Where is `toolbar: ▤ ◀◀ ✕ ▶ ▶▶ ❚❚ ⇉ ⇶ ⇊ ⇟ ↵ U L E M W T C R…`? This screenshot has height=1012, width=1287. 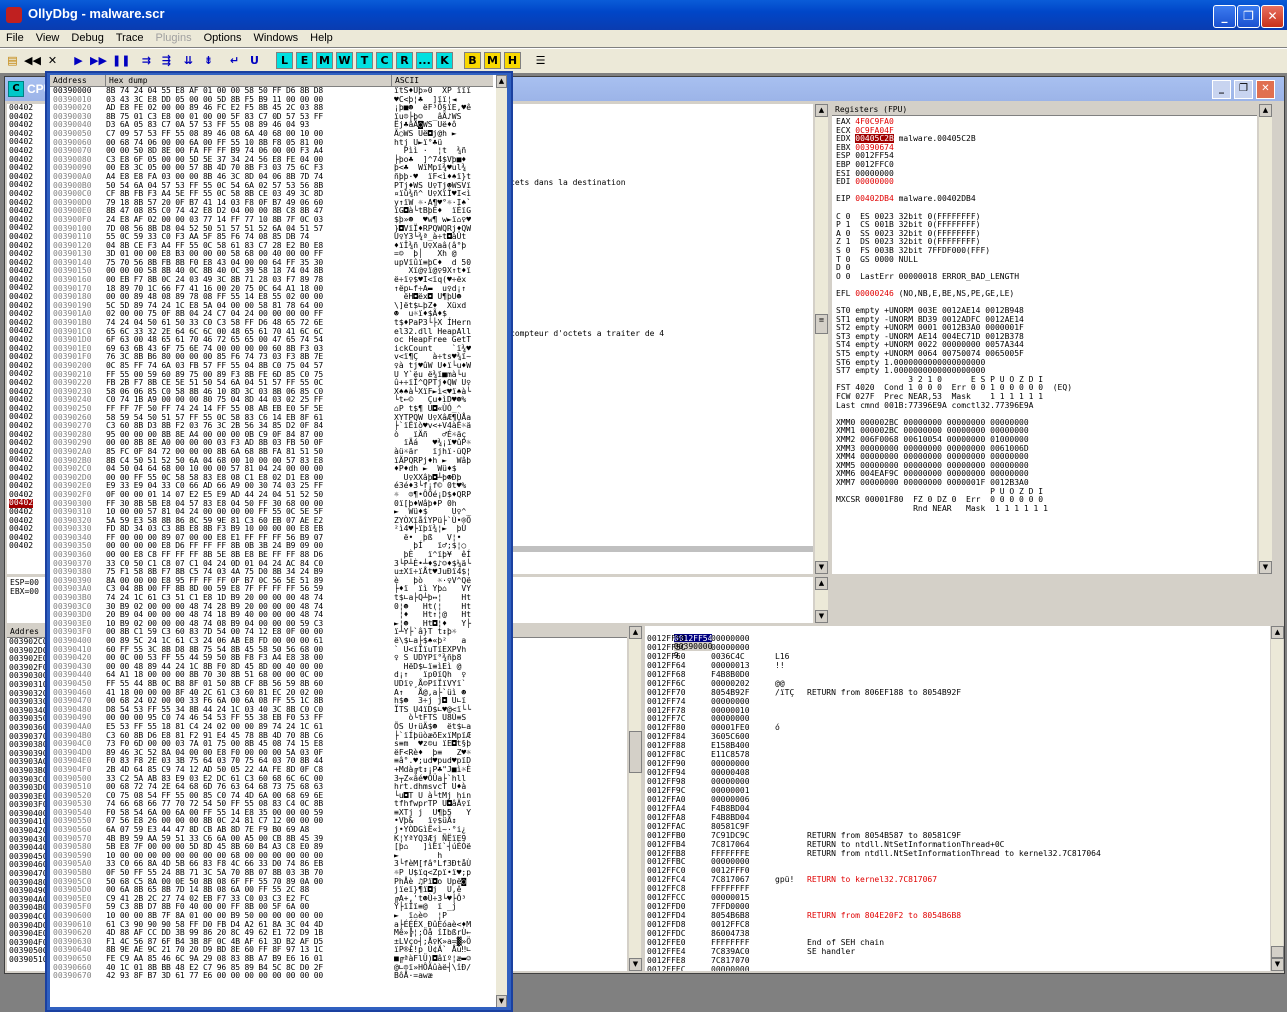
toolbar: ▤ ◀◀ ✕ ▶ ▶▶ ❚❚ ⇉ ⇶ ⇊ ⇟ ↵ U L E M W T C R… is located at coordinates (643, 60).